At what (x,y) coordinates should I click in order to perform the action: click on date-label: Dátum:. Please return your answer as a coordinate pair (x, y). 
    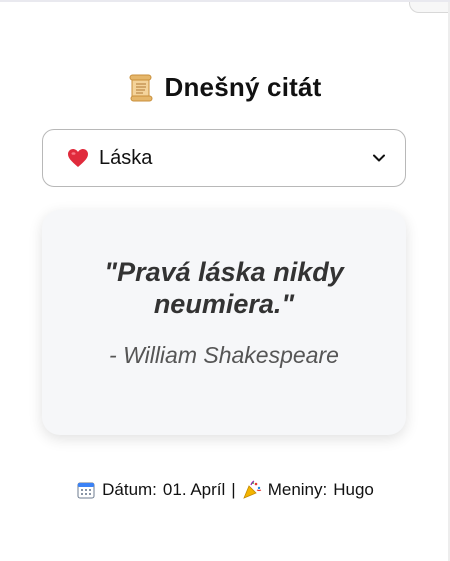
    Looking at the image, I should click on (129, 489).